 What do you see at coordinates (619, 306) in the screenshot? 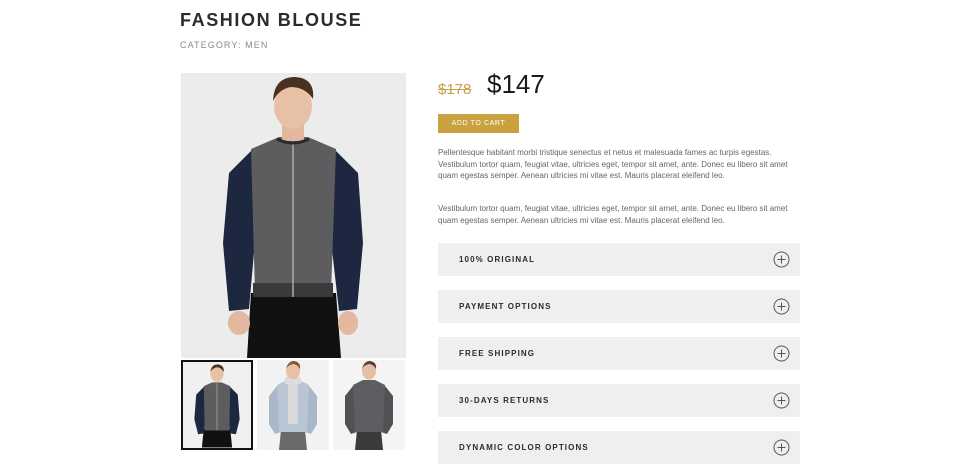
I see `accordion-item-payment-options: PAYMENT OPTIONS` at bounding box center [619, 306].